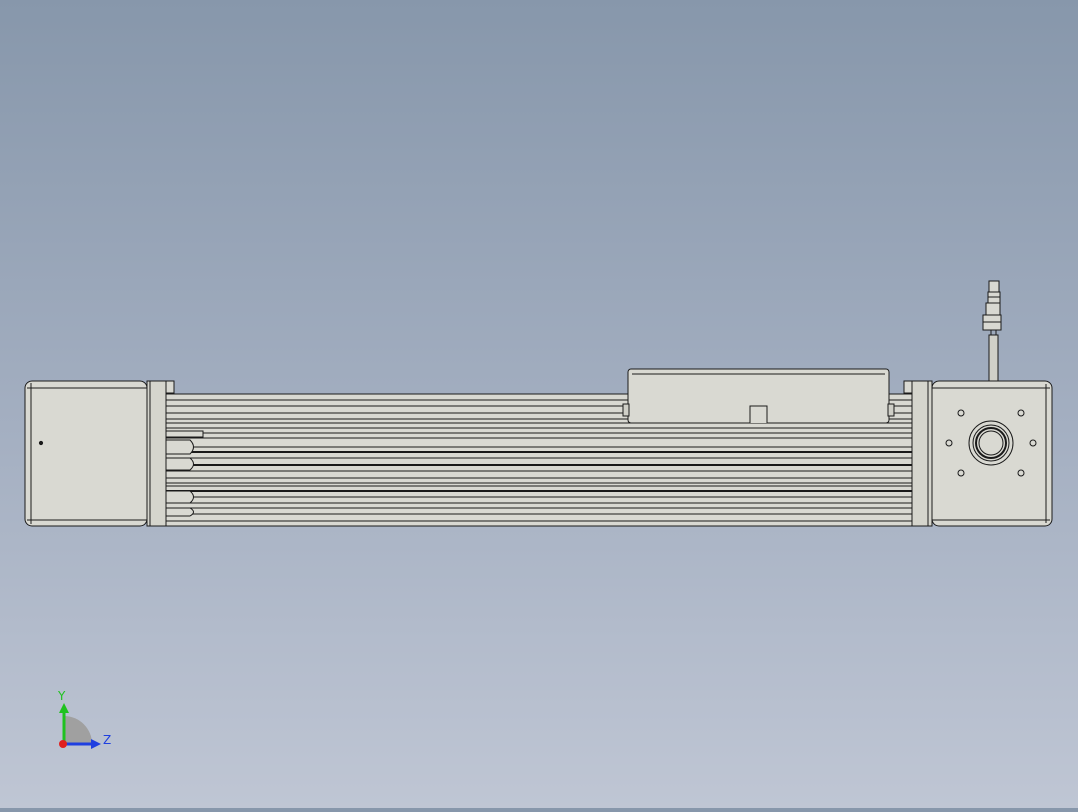 This screenshot has width=1078, height=812. What do you see at coordinates (96, 744) in the screenshot?
I see `z-axis-arrow` at bounding box center [96, 744].